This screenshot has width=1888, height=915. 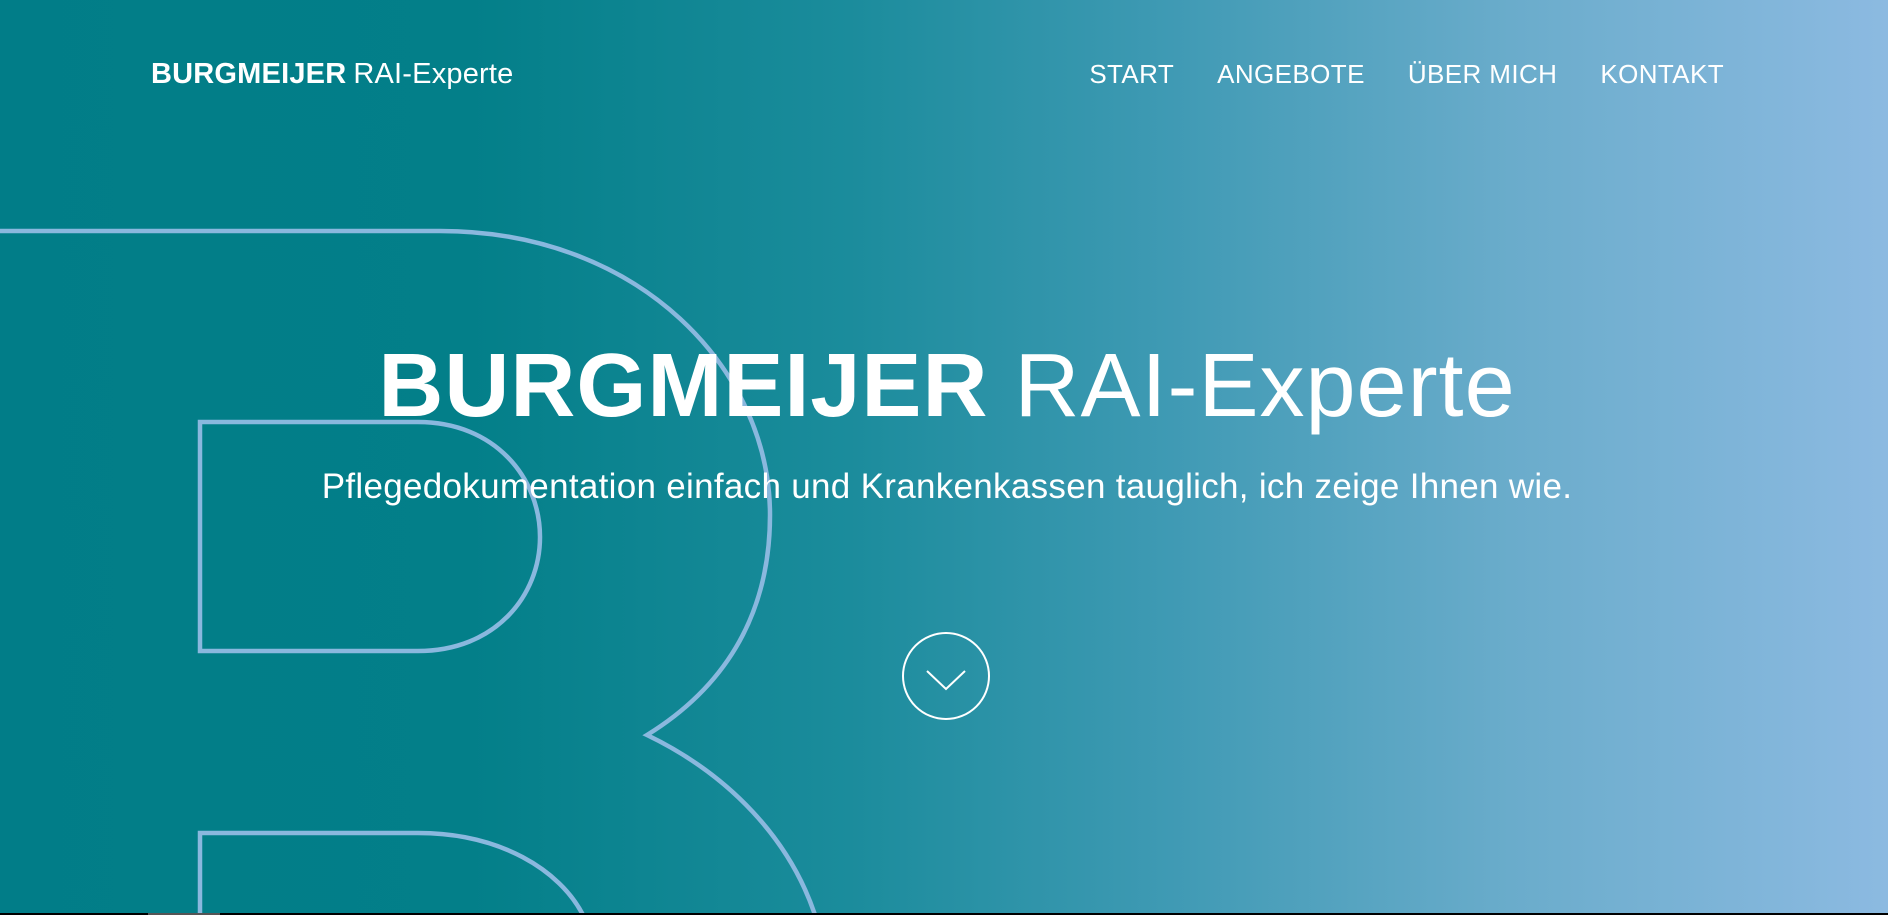 What do you see at coordinates (1131, 74) in the screenshot?
I see `nav-item-start: START` at bounding box center [1131, 74].